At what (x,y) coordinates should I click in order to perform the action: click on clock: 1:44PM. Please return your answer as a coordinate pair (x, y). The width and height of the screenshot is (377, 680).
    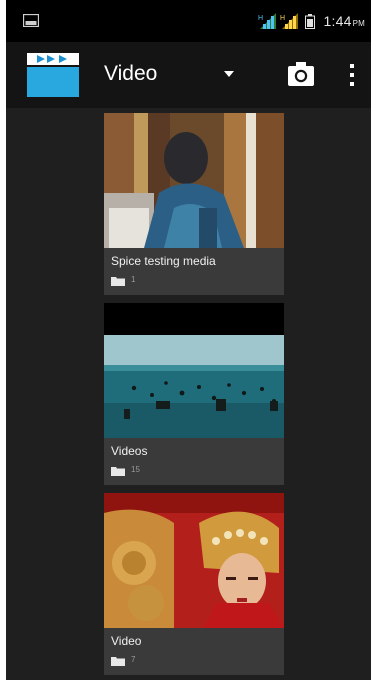
    Looking at the image, I should click on (344, 21).